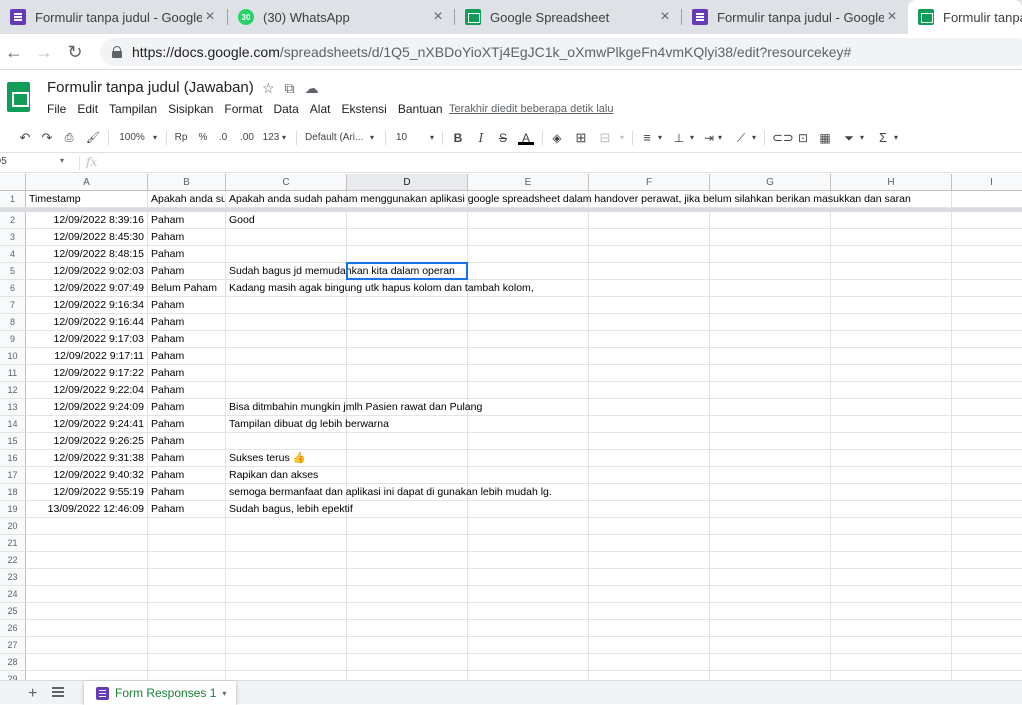 Image resolution: width=1022 pixels, height=705 pixels. What do you see at coordinates (13, 237) in the screenshot?
I see `row-header: 3` at bounding box center [13, 237].